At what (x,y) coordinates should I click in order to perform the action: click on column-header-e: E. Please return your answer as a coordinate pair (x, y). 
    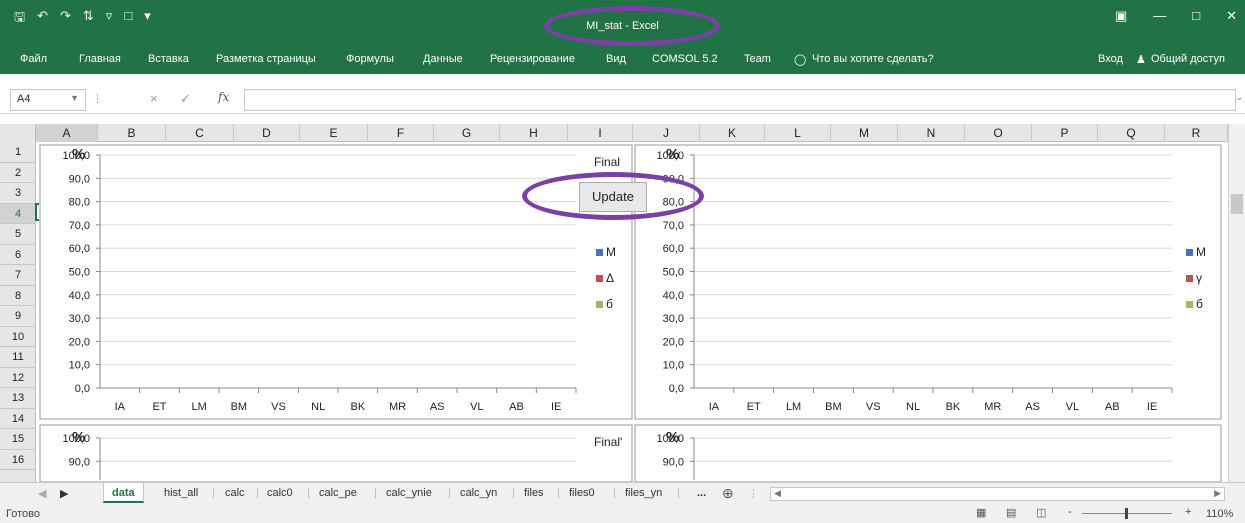
    Looking at the image, I should click on (334, 133).